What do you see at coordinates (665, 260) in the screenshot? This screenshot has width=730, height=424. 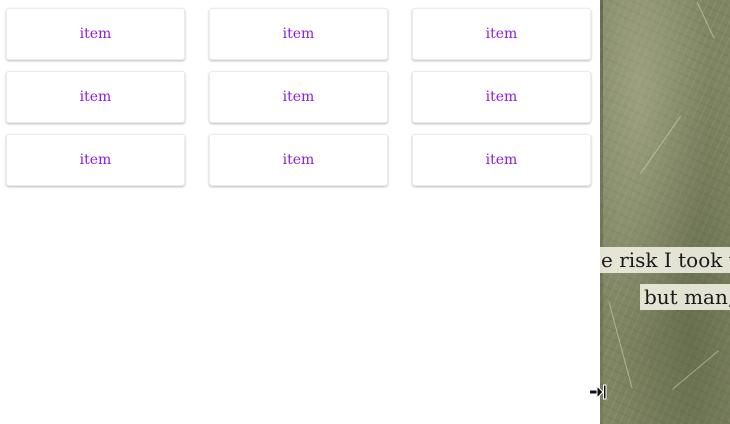 I see `quote-text-line: e risk I took w` at bounding box center [665, 260].